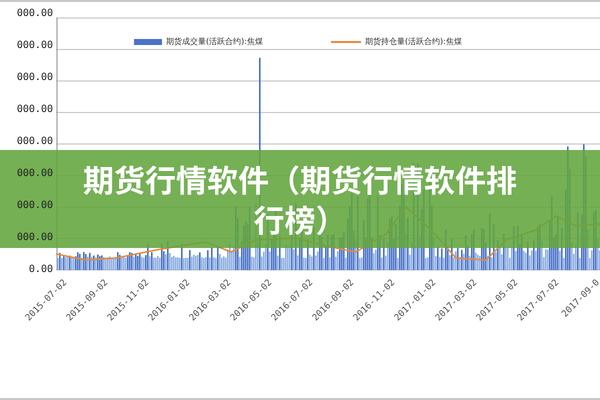 Image resolution: width=600 pixels, height=400 pixels. What do you see at coordinates (413, 41) in the screenshot?
I see `legend-label: 期货持仓量(活跃合约):焦煤` at bounding box center [413, 41].